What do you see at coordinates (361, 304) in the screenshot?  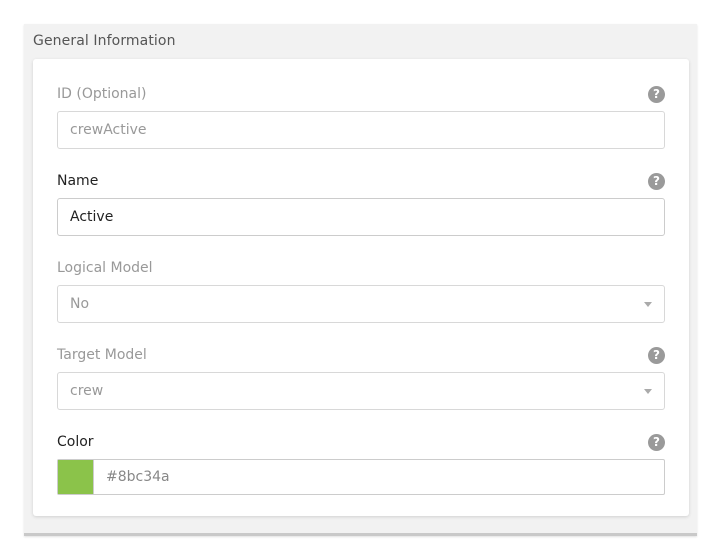 I see `logical-model-select: No` at bounding box center [361, 304].